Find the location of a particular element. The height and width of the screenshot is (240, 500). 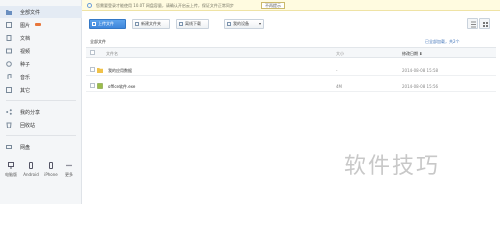

sidebar-item-all-files: 全部文件 is located at coordinates (41, 12).